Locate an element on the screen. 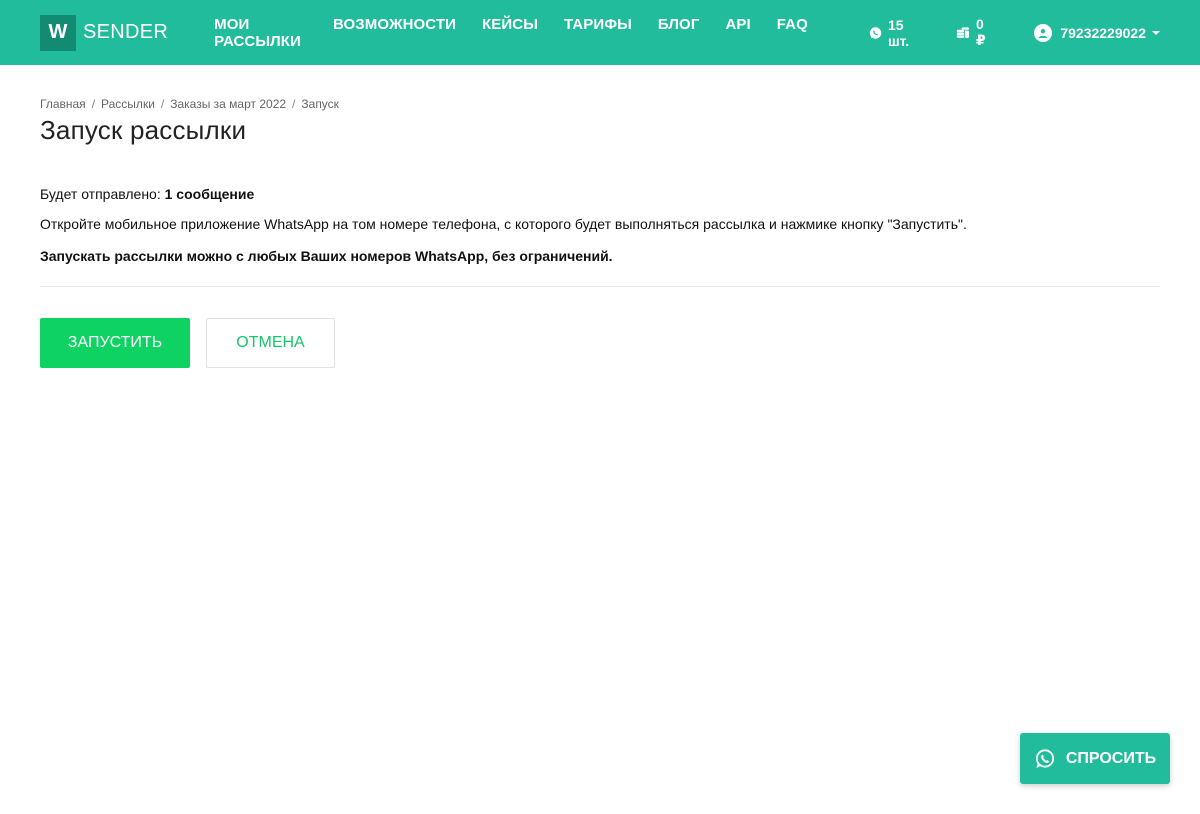  user-menu: 79232229022 is located at coordinates (1097, 32).